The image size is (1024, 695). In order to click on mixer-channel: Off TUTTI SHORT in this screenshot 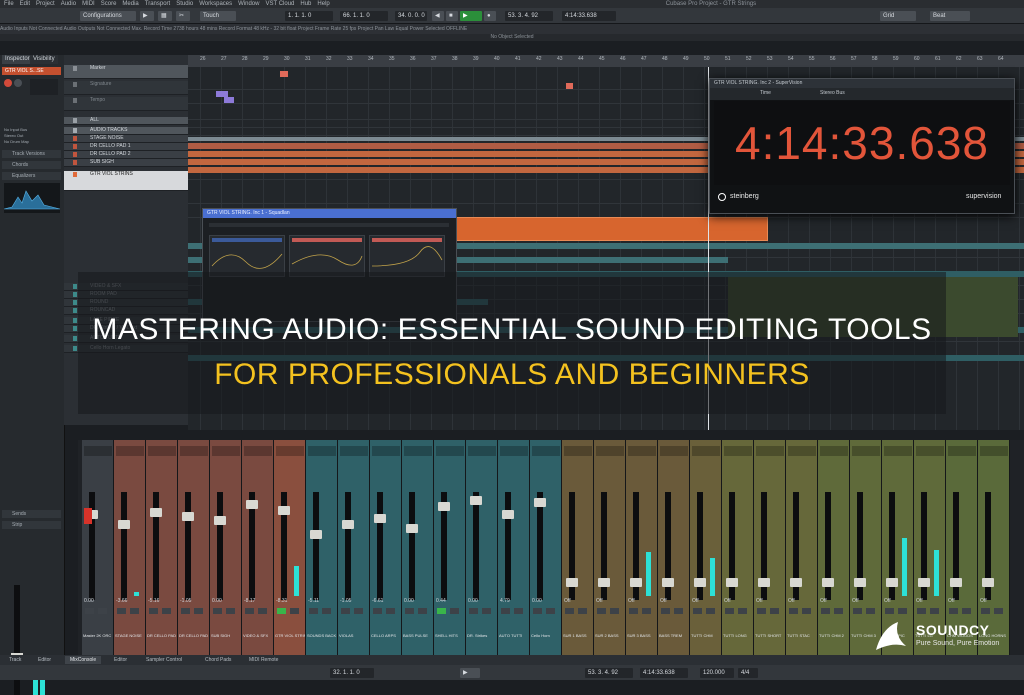, I will do `click(770, 547)`.